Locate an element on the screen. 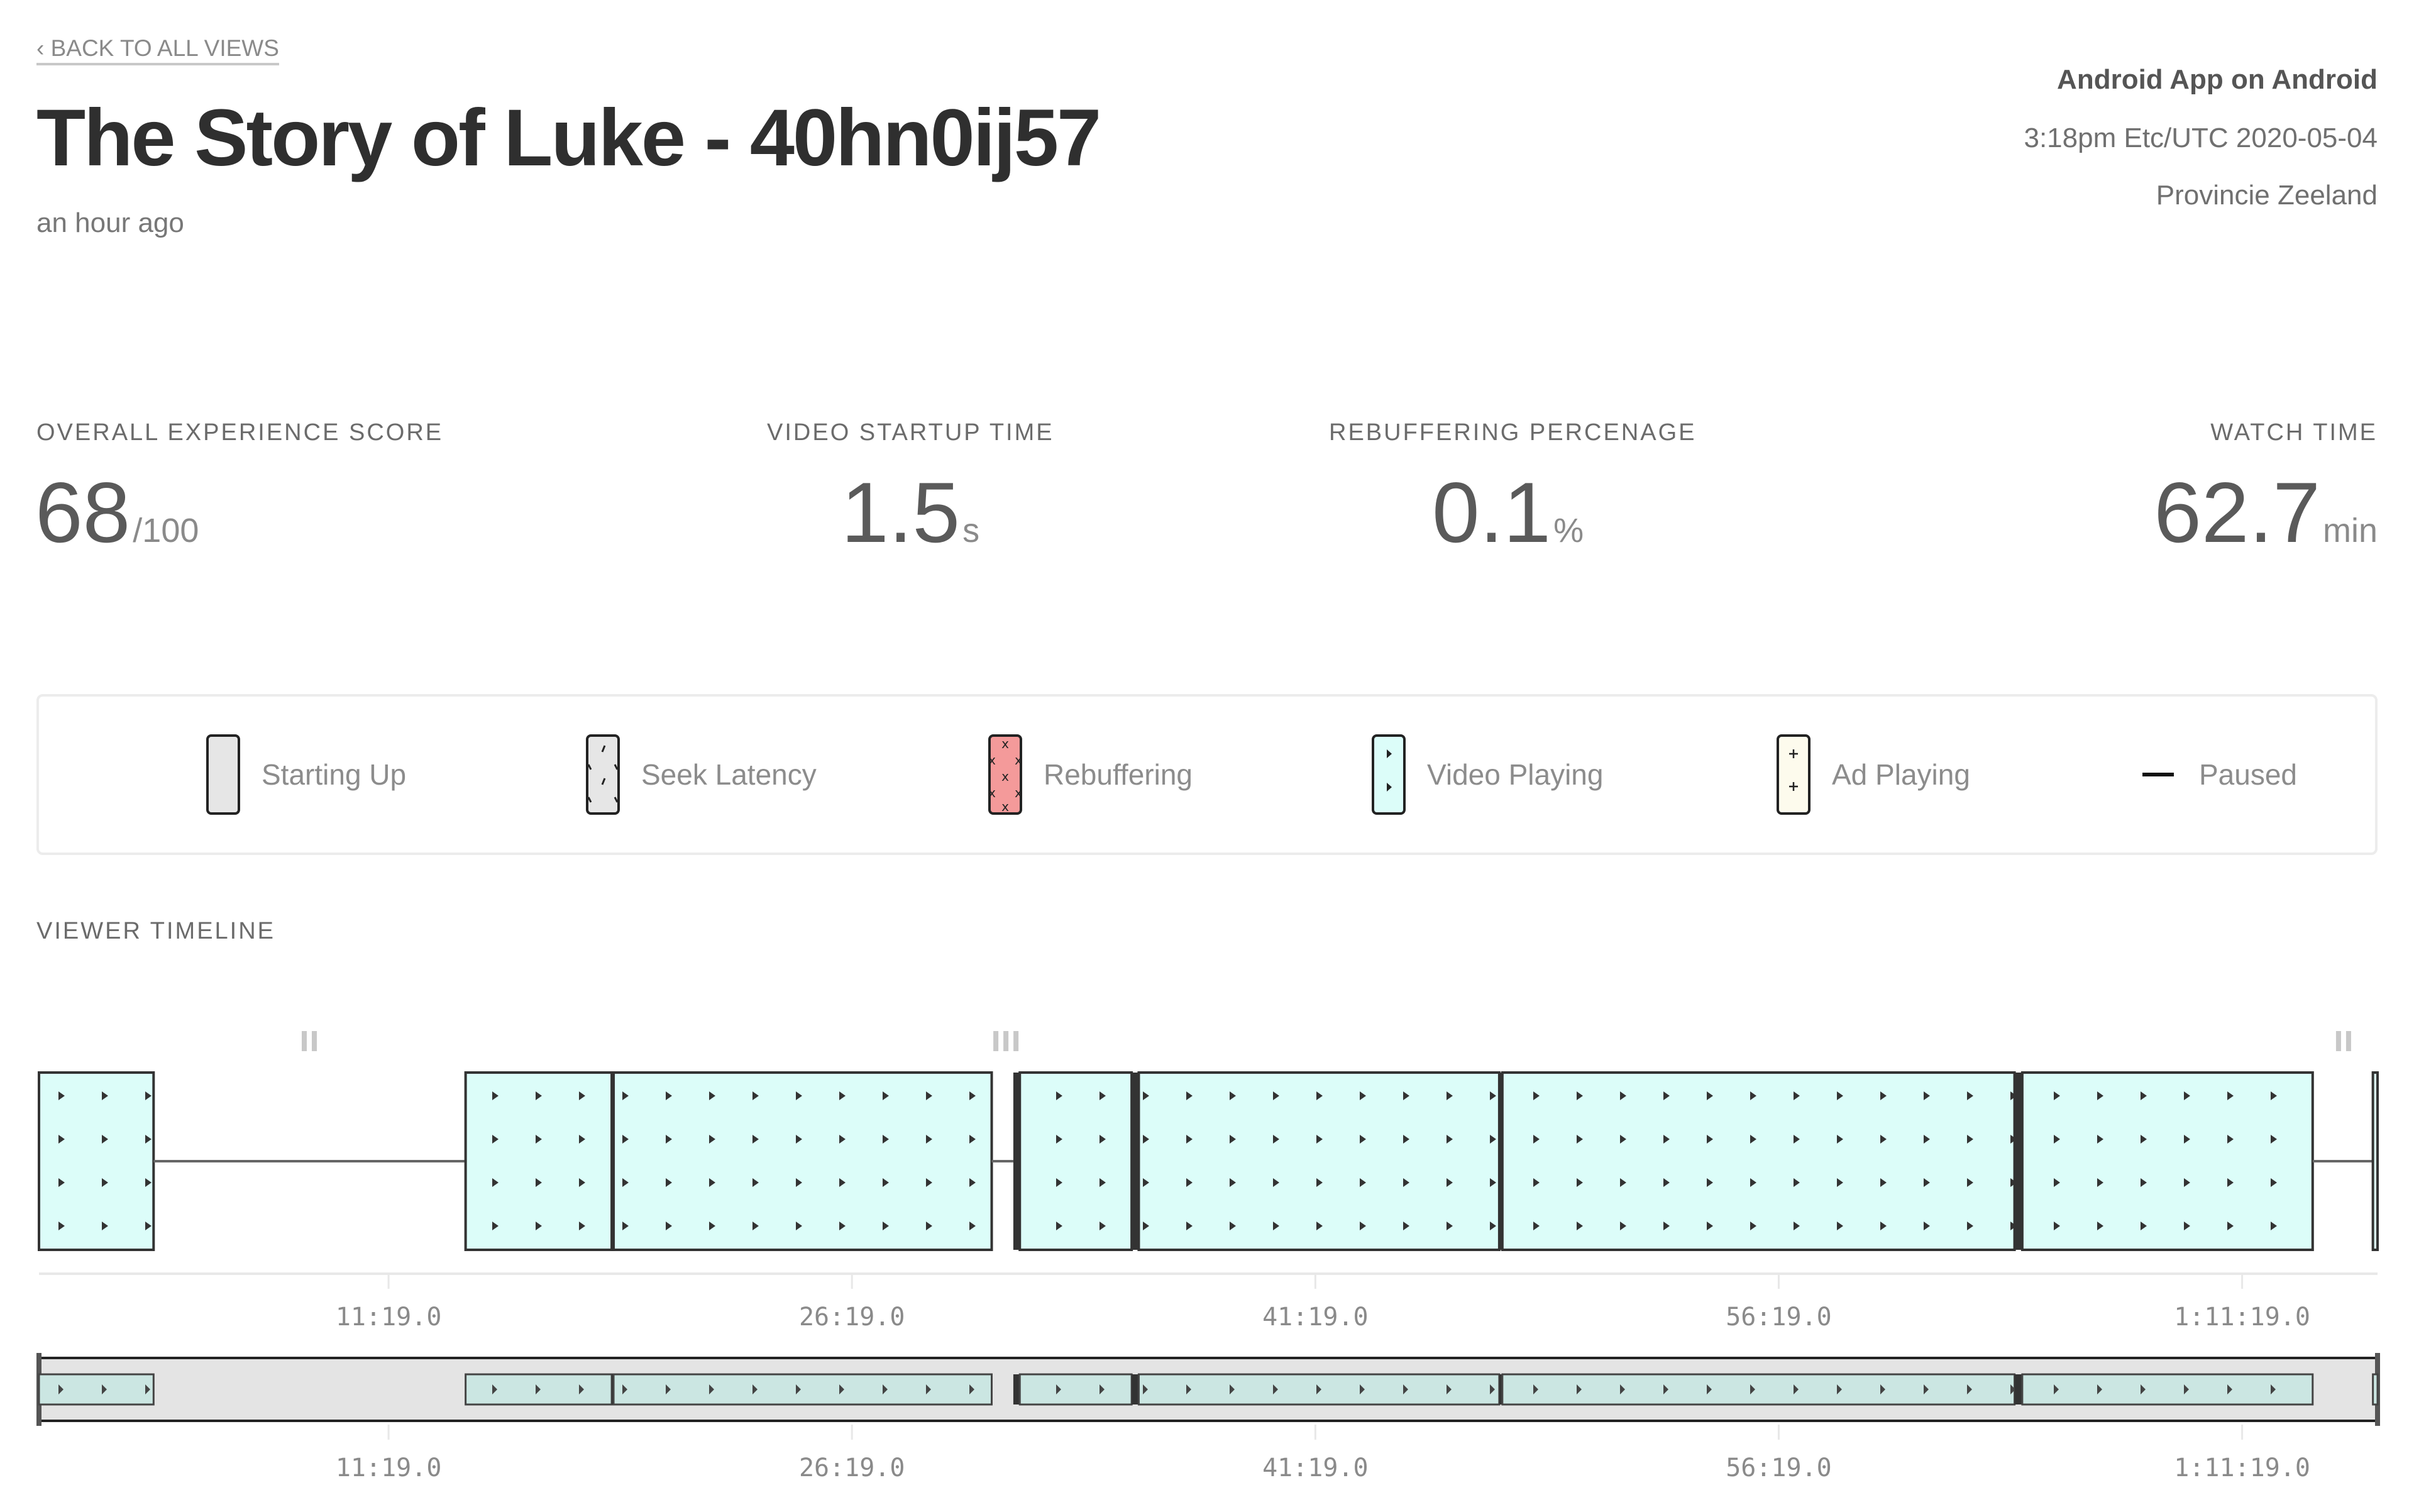 The image size is (2414, 1512). legend-item-paused: Paused is located at coordinates (2219, 775).